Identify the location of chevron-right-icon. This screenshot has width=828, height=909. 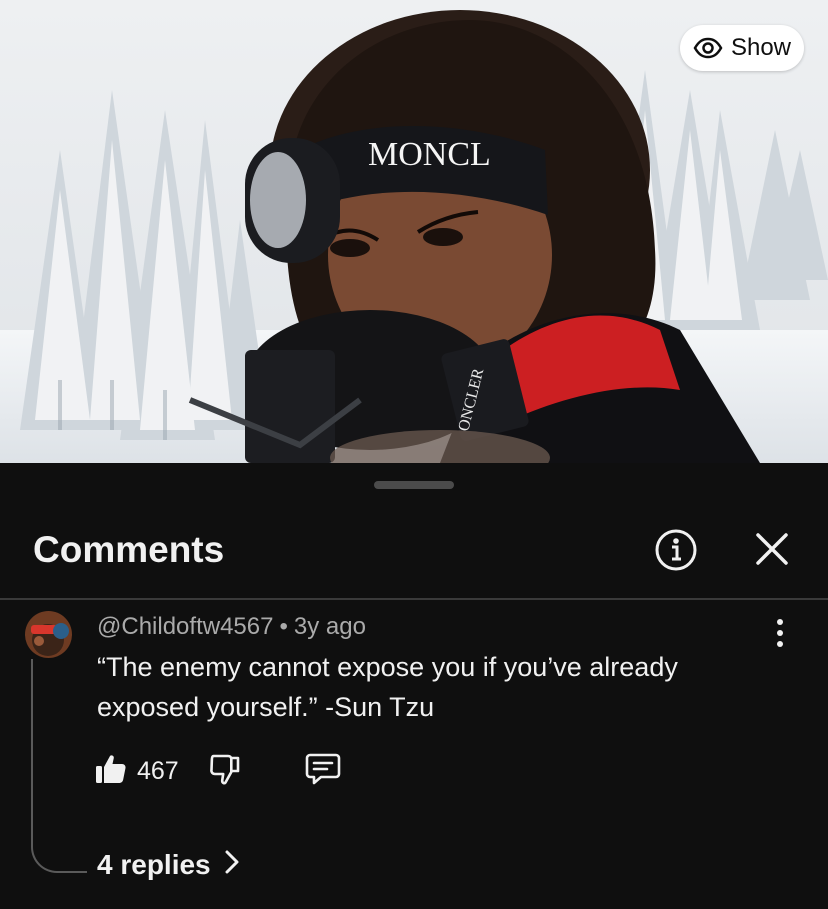
(232, 865).